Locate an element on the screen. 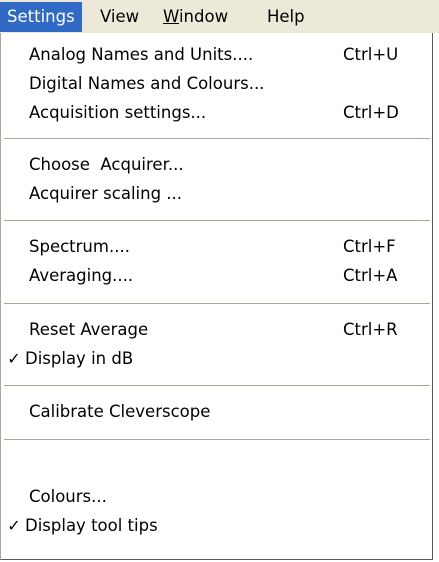  menu-item-label: Display in dB is located at coordinates (79, 358).